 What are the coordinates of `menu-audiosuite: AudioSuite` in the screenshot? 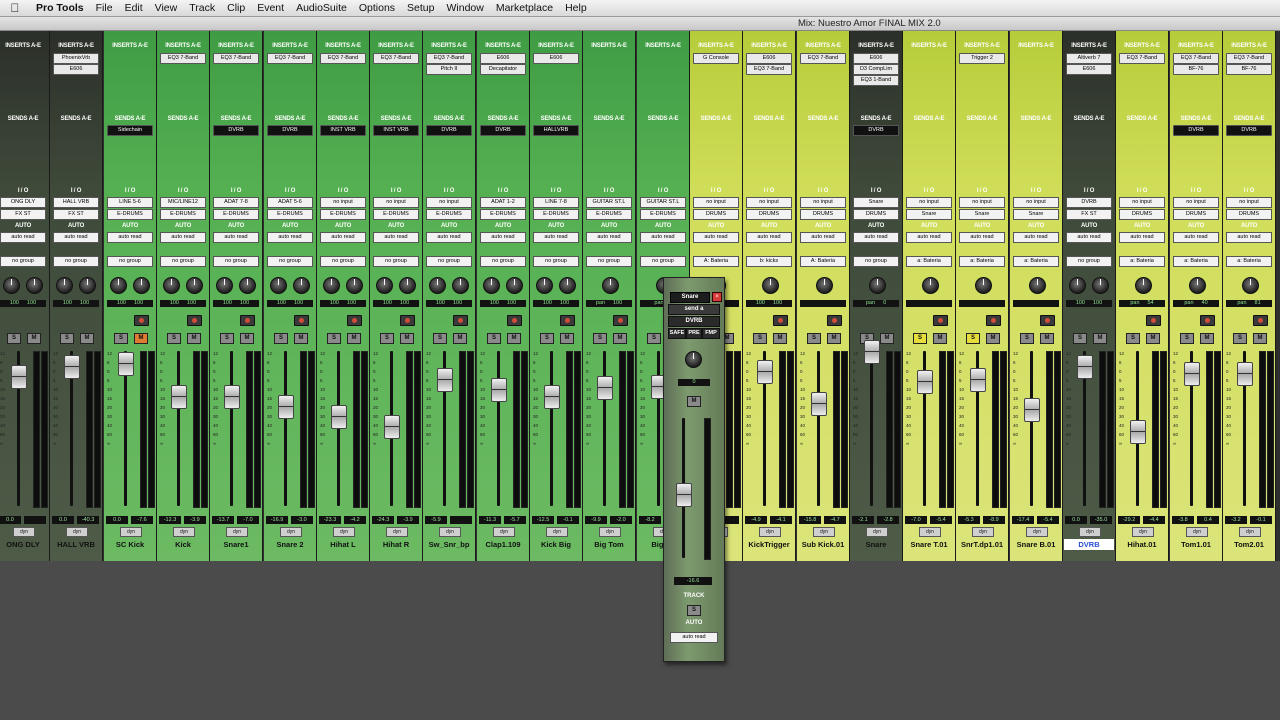 It's located at (321, 8).